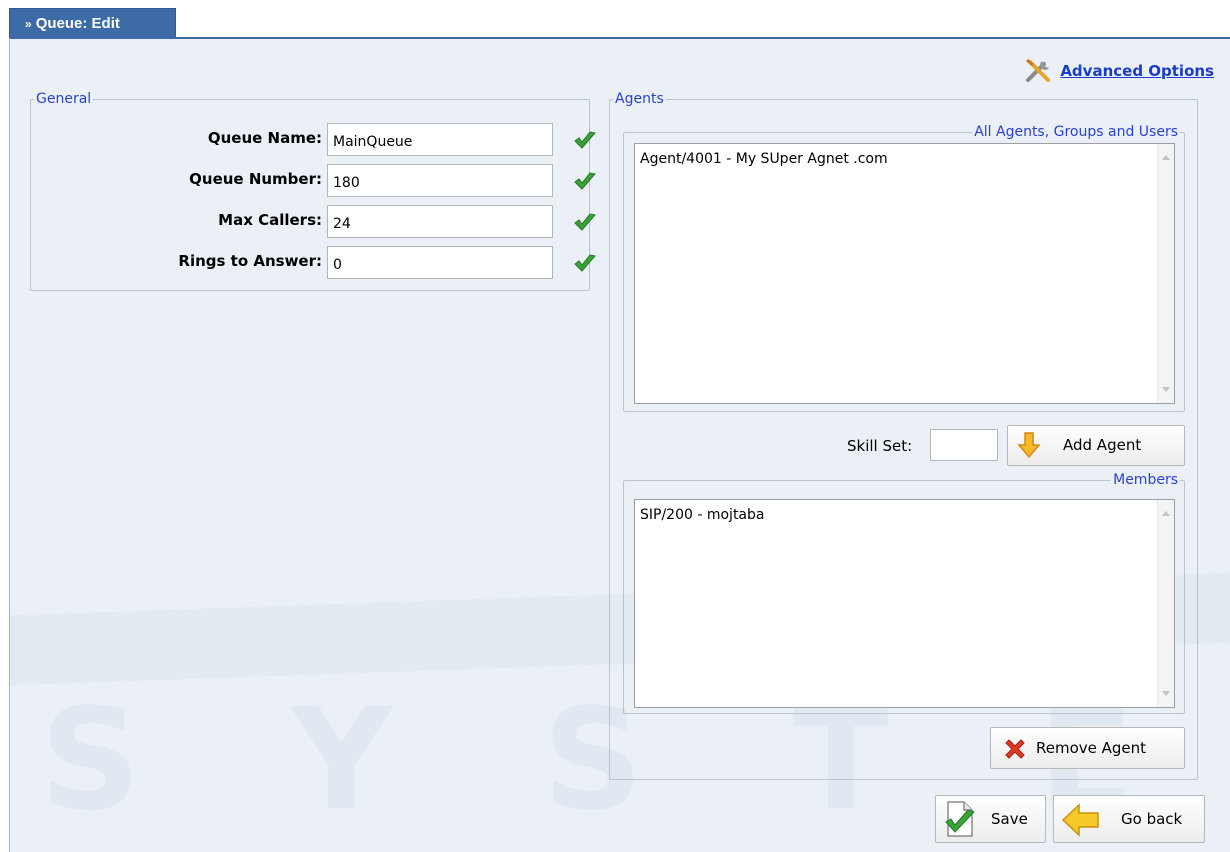 Image resolution: width=1230 pixels, height=852 pixels. What do you see at coordinates (440, 139) in the screenshot?
I see `queue-name-input` at bounding box center [440, 139].